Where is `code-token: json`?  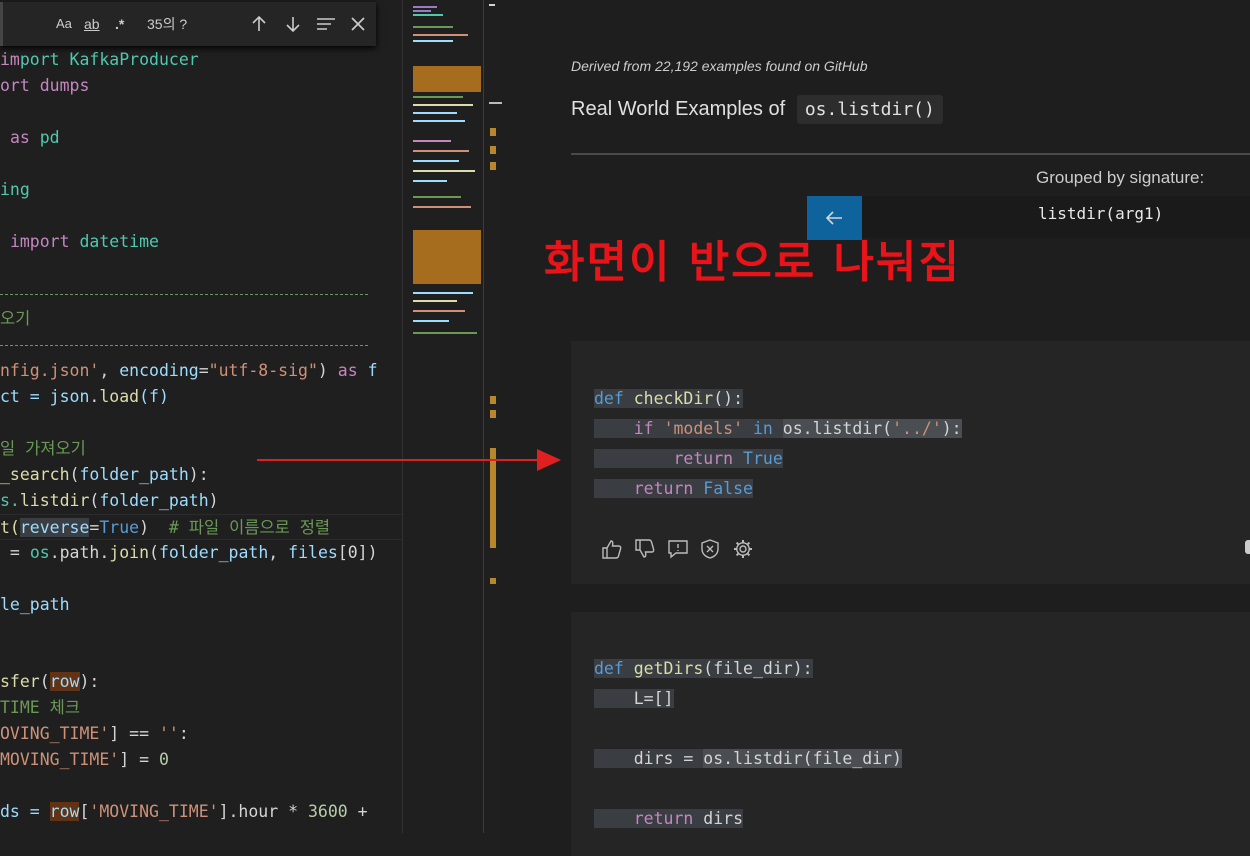
code-token: json is located at coordinates (69, 396).